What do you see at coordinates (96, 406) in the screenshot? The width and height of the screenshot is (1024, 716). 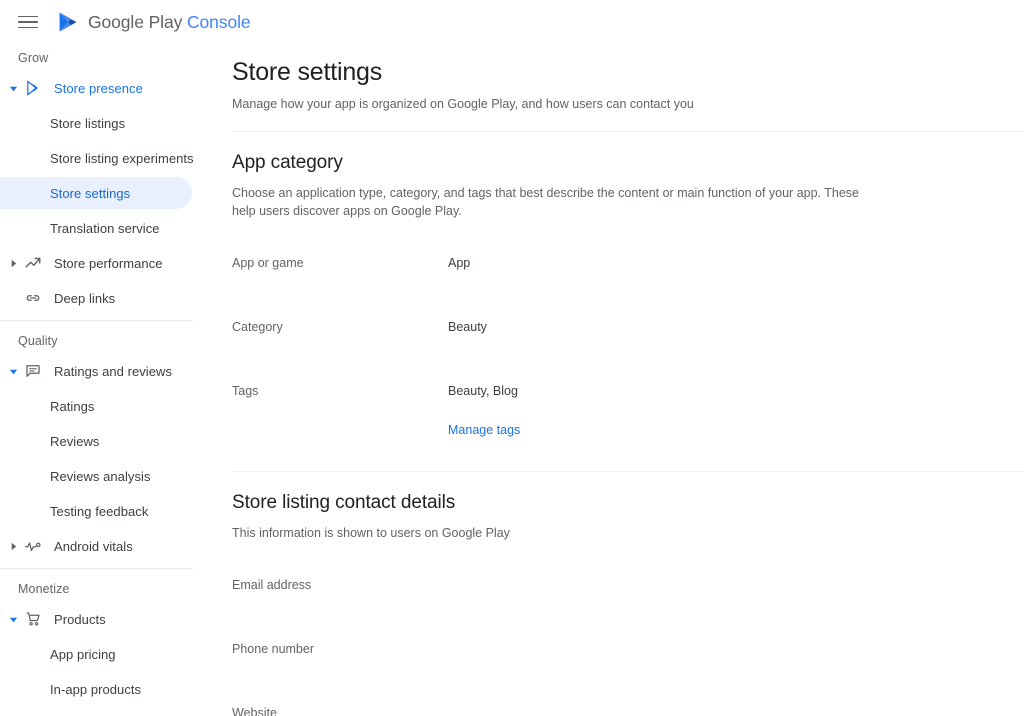 I see `sidebar-item-ratings: Ratings` at bounding box center [96, 406].